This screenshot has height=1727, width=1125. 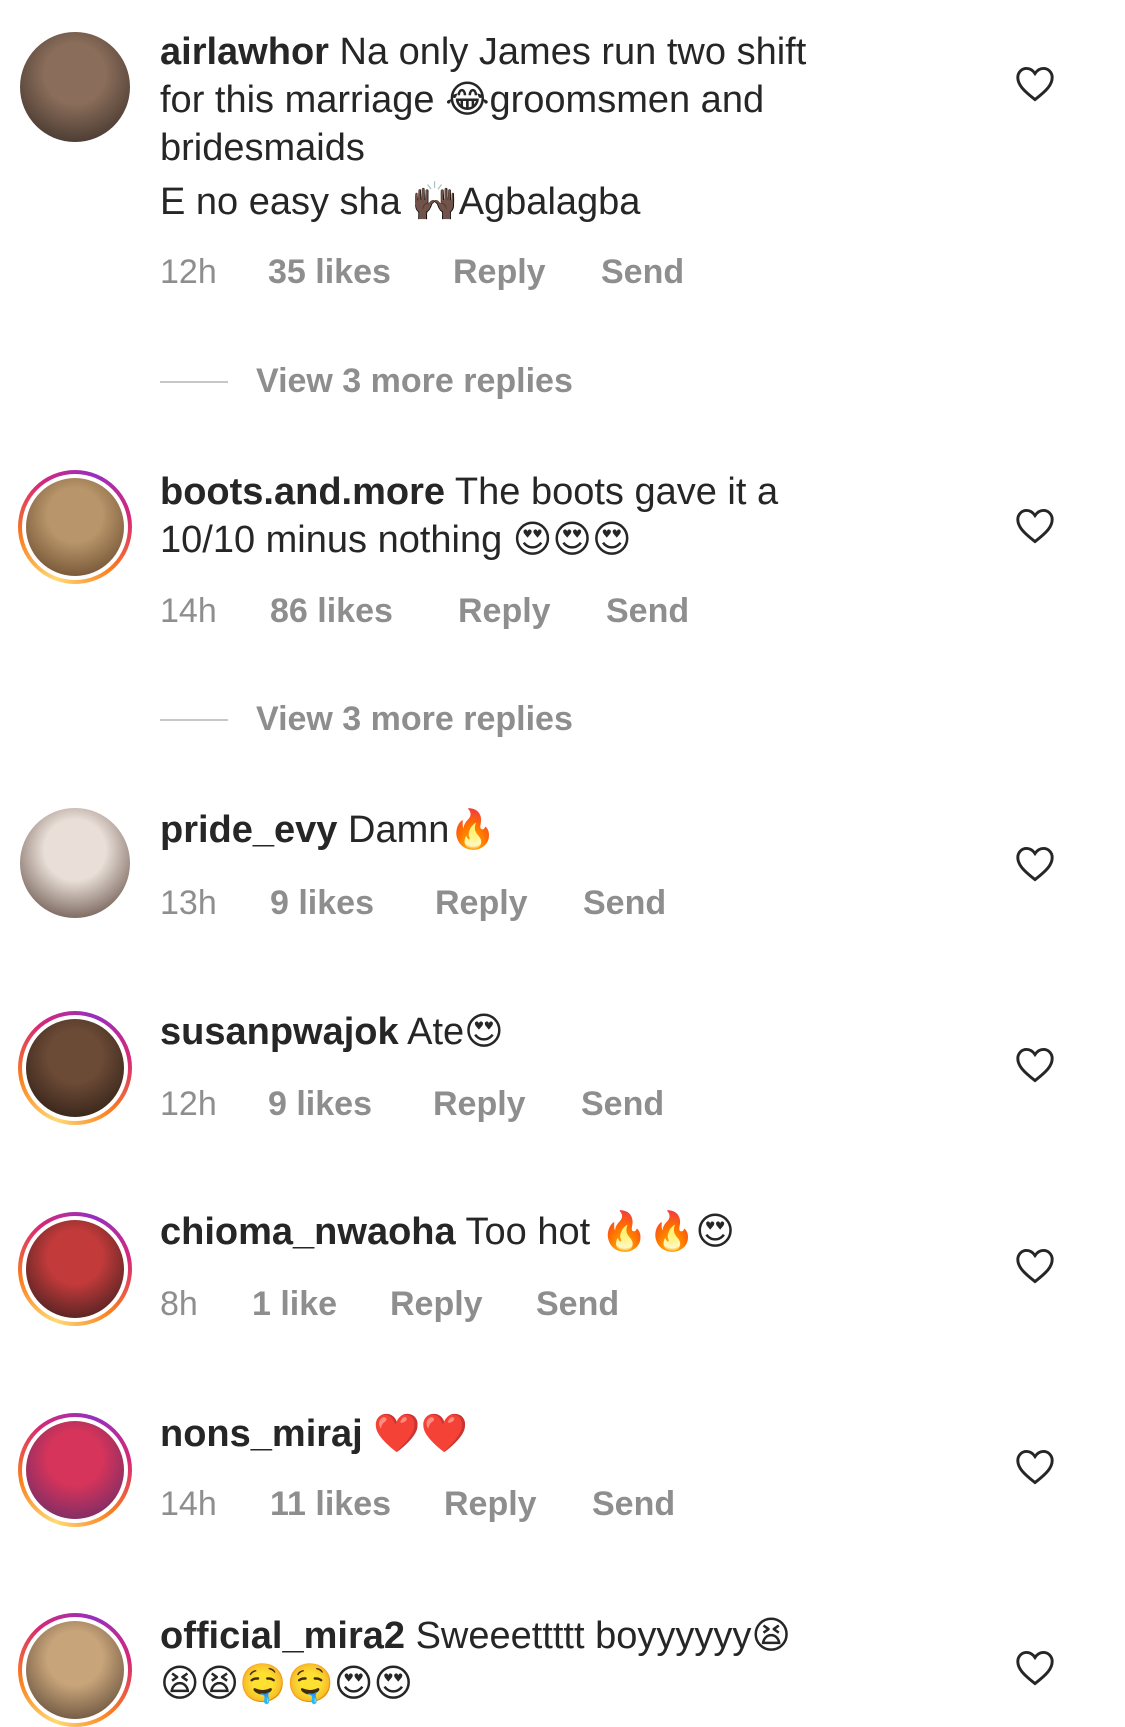 I want to click on comment-line: 10/10 minus nothing 😍😍😍, so click(x=396, y=540).